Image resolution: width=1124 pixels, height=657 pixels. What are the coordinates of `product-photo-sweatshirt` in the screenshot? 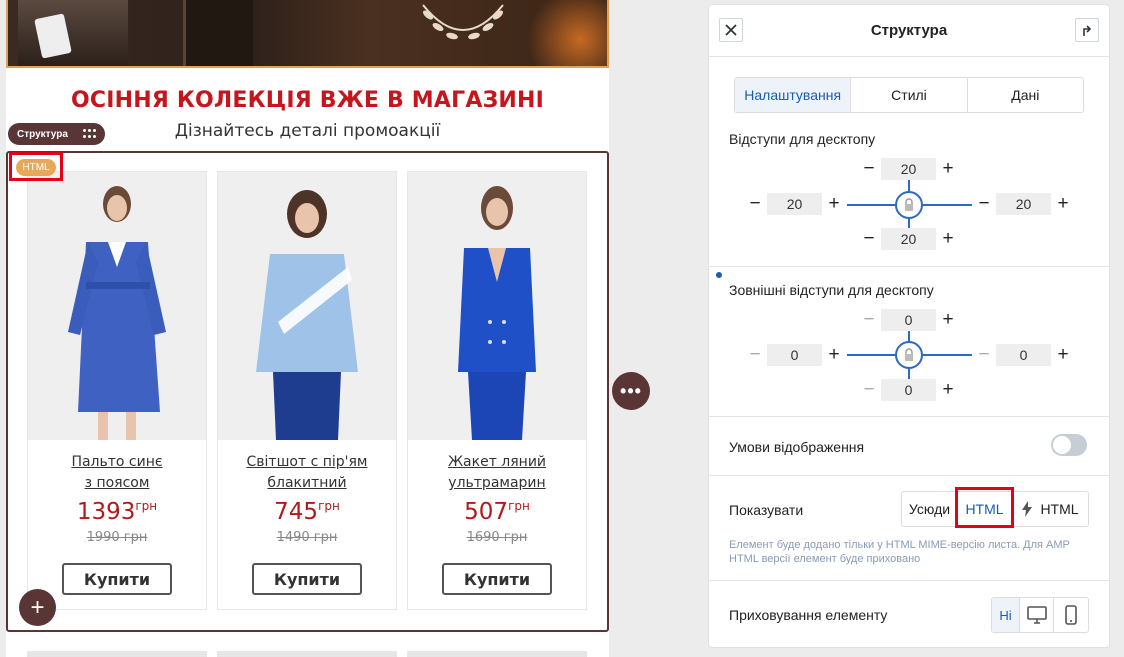 It's located at (307, 306).